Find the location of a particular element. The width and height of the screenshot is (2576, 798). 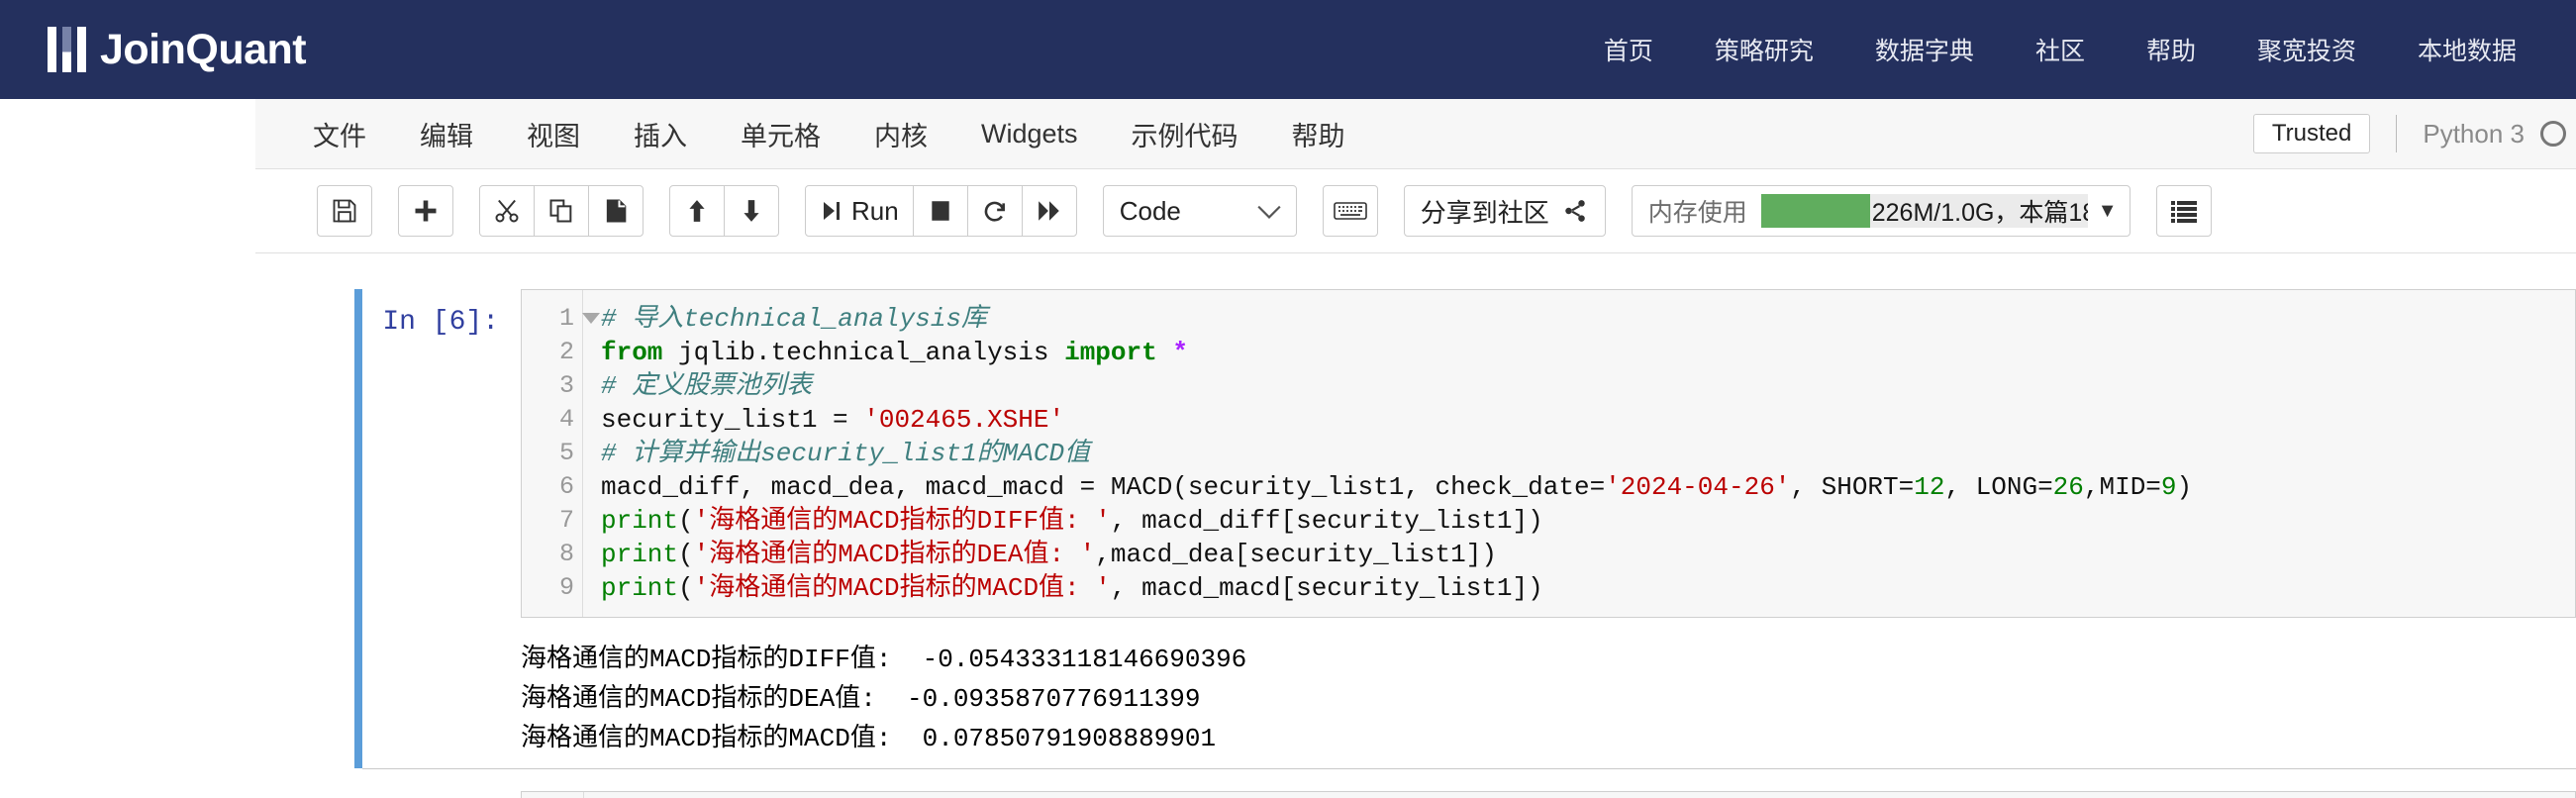

menu-item-help: 帮助 is located at coordinates (1319, 134).